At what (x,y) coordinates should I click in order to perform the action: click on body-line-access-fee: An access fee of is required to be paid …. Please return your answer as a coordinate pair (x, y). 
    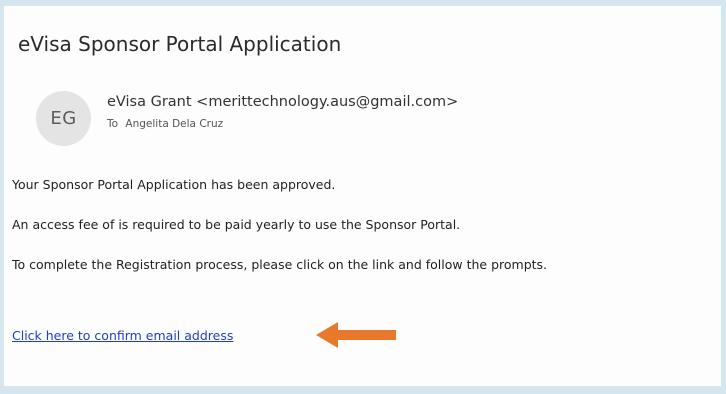
    Looking at the image, I should click on (236, 224).